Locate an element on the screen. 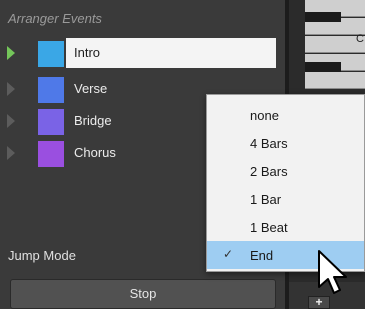 This screenshot has width=365, height=309. menu-item-4-bars: 4 Bars is located at coordinates (285, 143).